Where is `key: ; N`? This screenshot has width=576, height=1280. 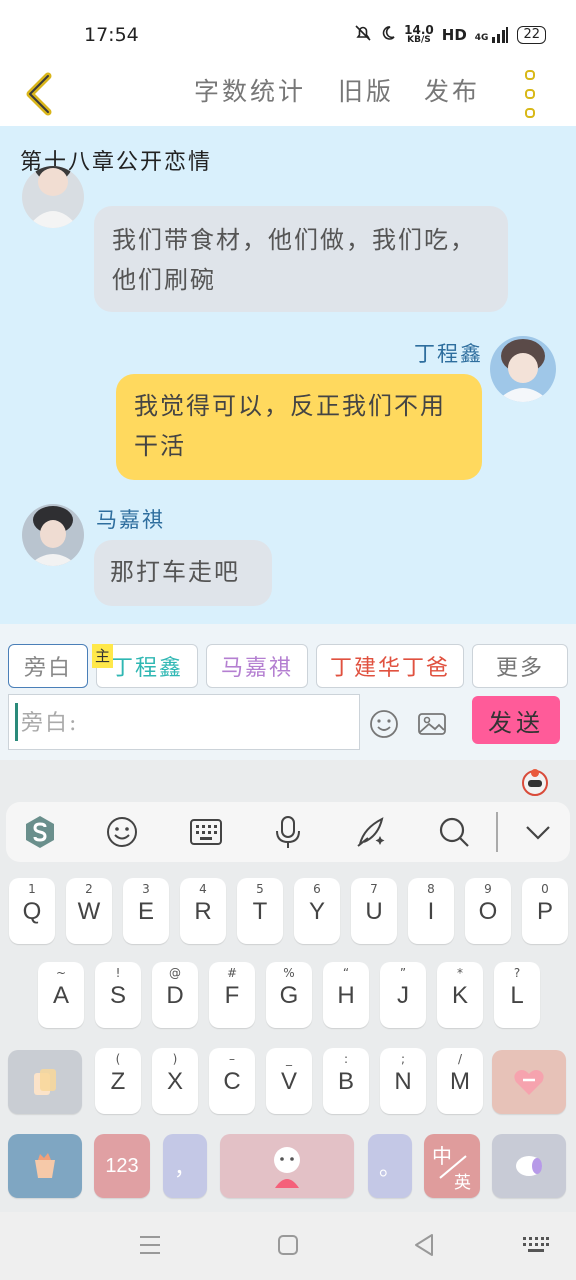
key: ; N is located at coordinates (403, 1081).